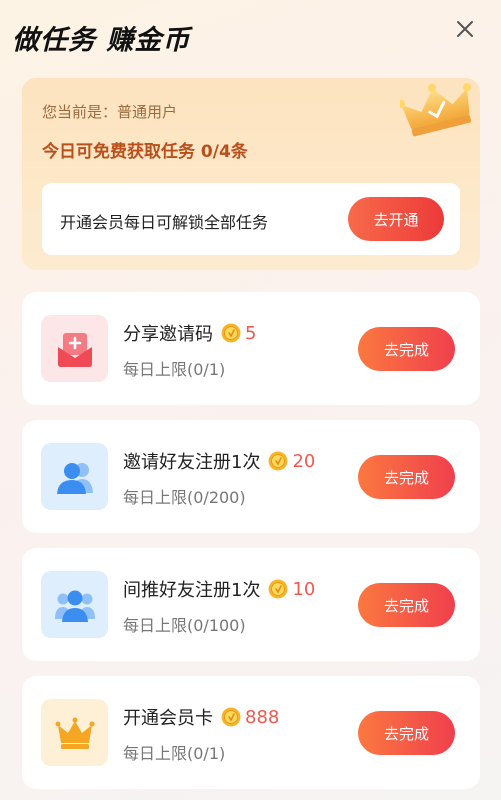 This screenshot has height=800, width=501. Describe the element at coordinates (145, 152) in the screenshot. I see `free-task-quota: 今日可免费获取任务 0/4条` at that location.